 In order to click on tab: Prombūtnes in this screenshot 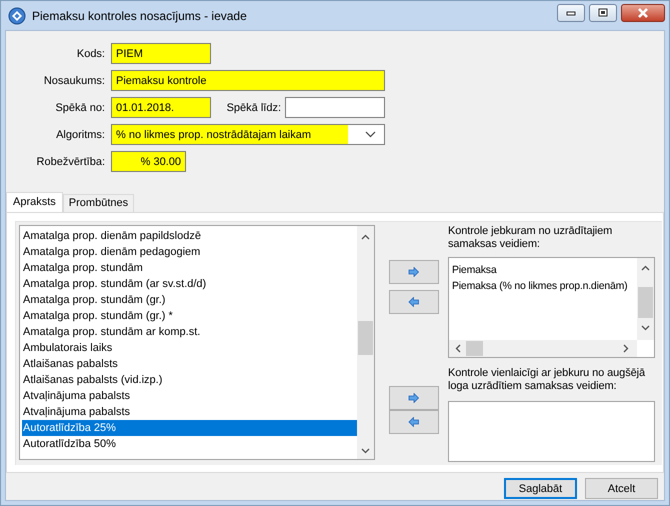, I will do `click(98, 203)`.